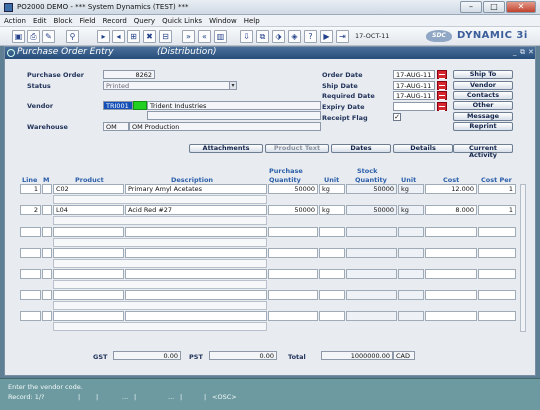 The image size is (540, 410). I want to click on currency-field: CAD, so click(404, 355).